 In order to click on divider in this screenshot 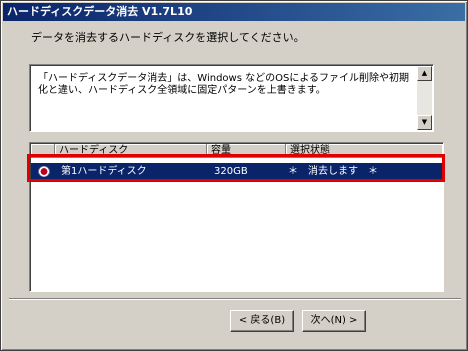, I will do `click(235, 299)`.